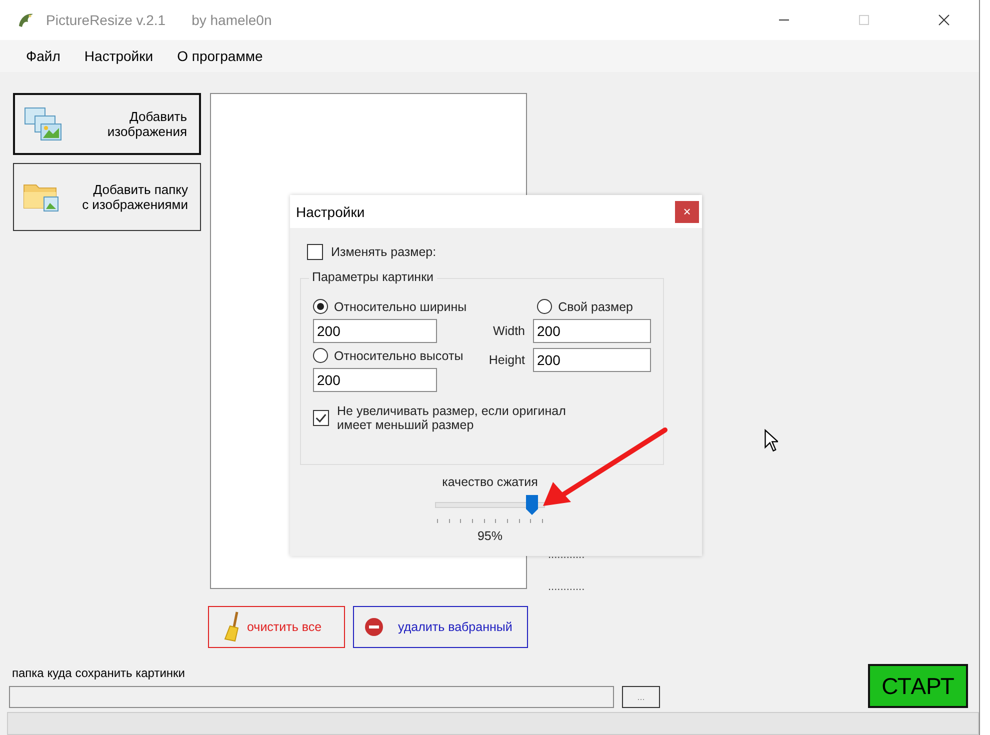 Image resolution: width=990 pixels, height=735 pixels. Describe the element at coordinates (106, 20) in the screenshot. I see `window-title: PictureResize v.2.1` at that location.